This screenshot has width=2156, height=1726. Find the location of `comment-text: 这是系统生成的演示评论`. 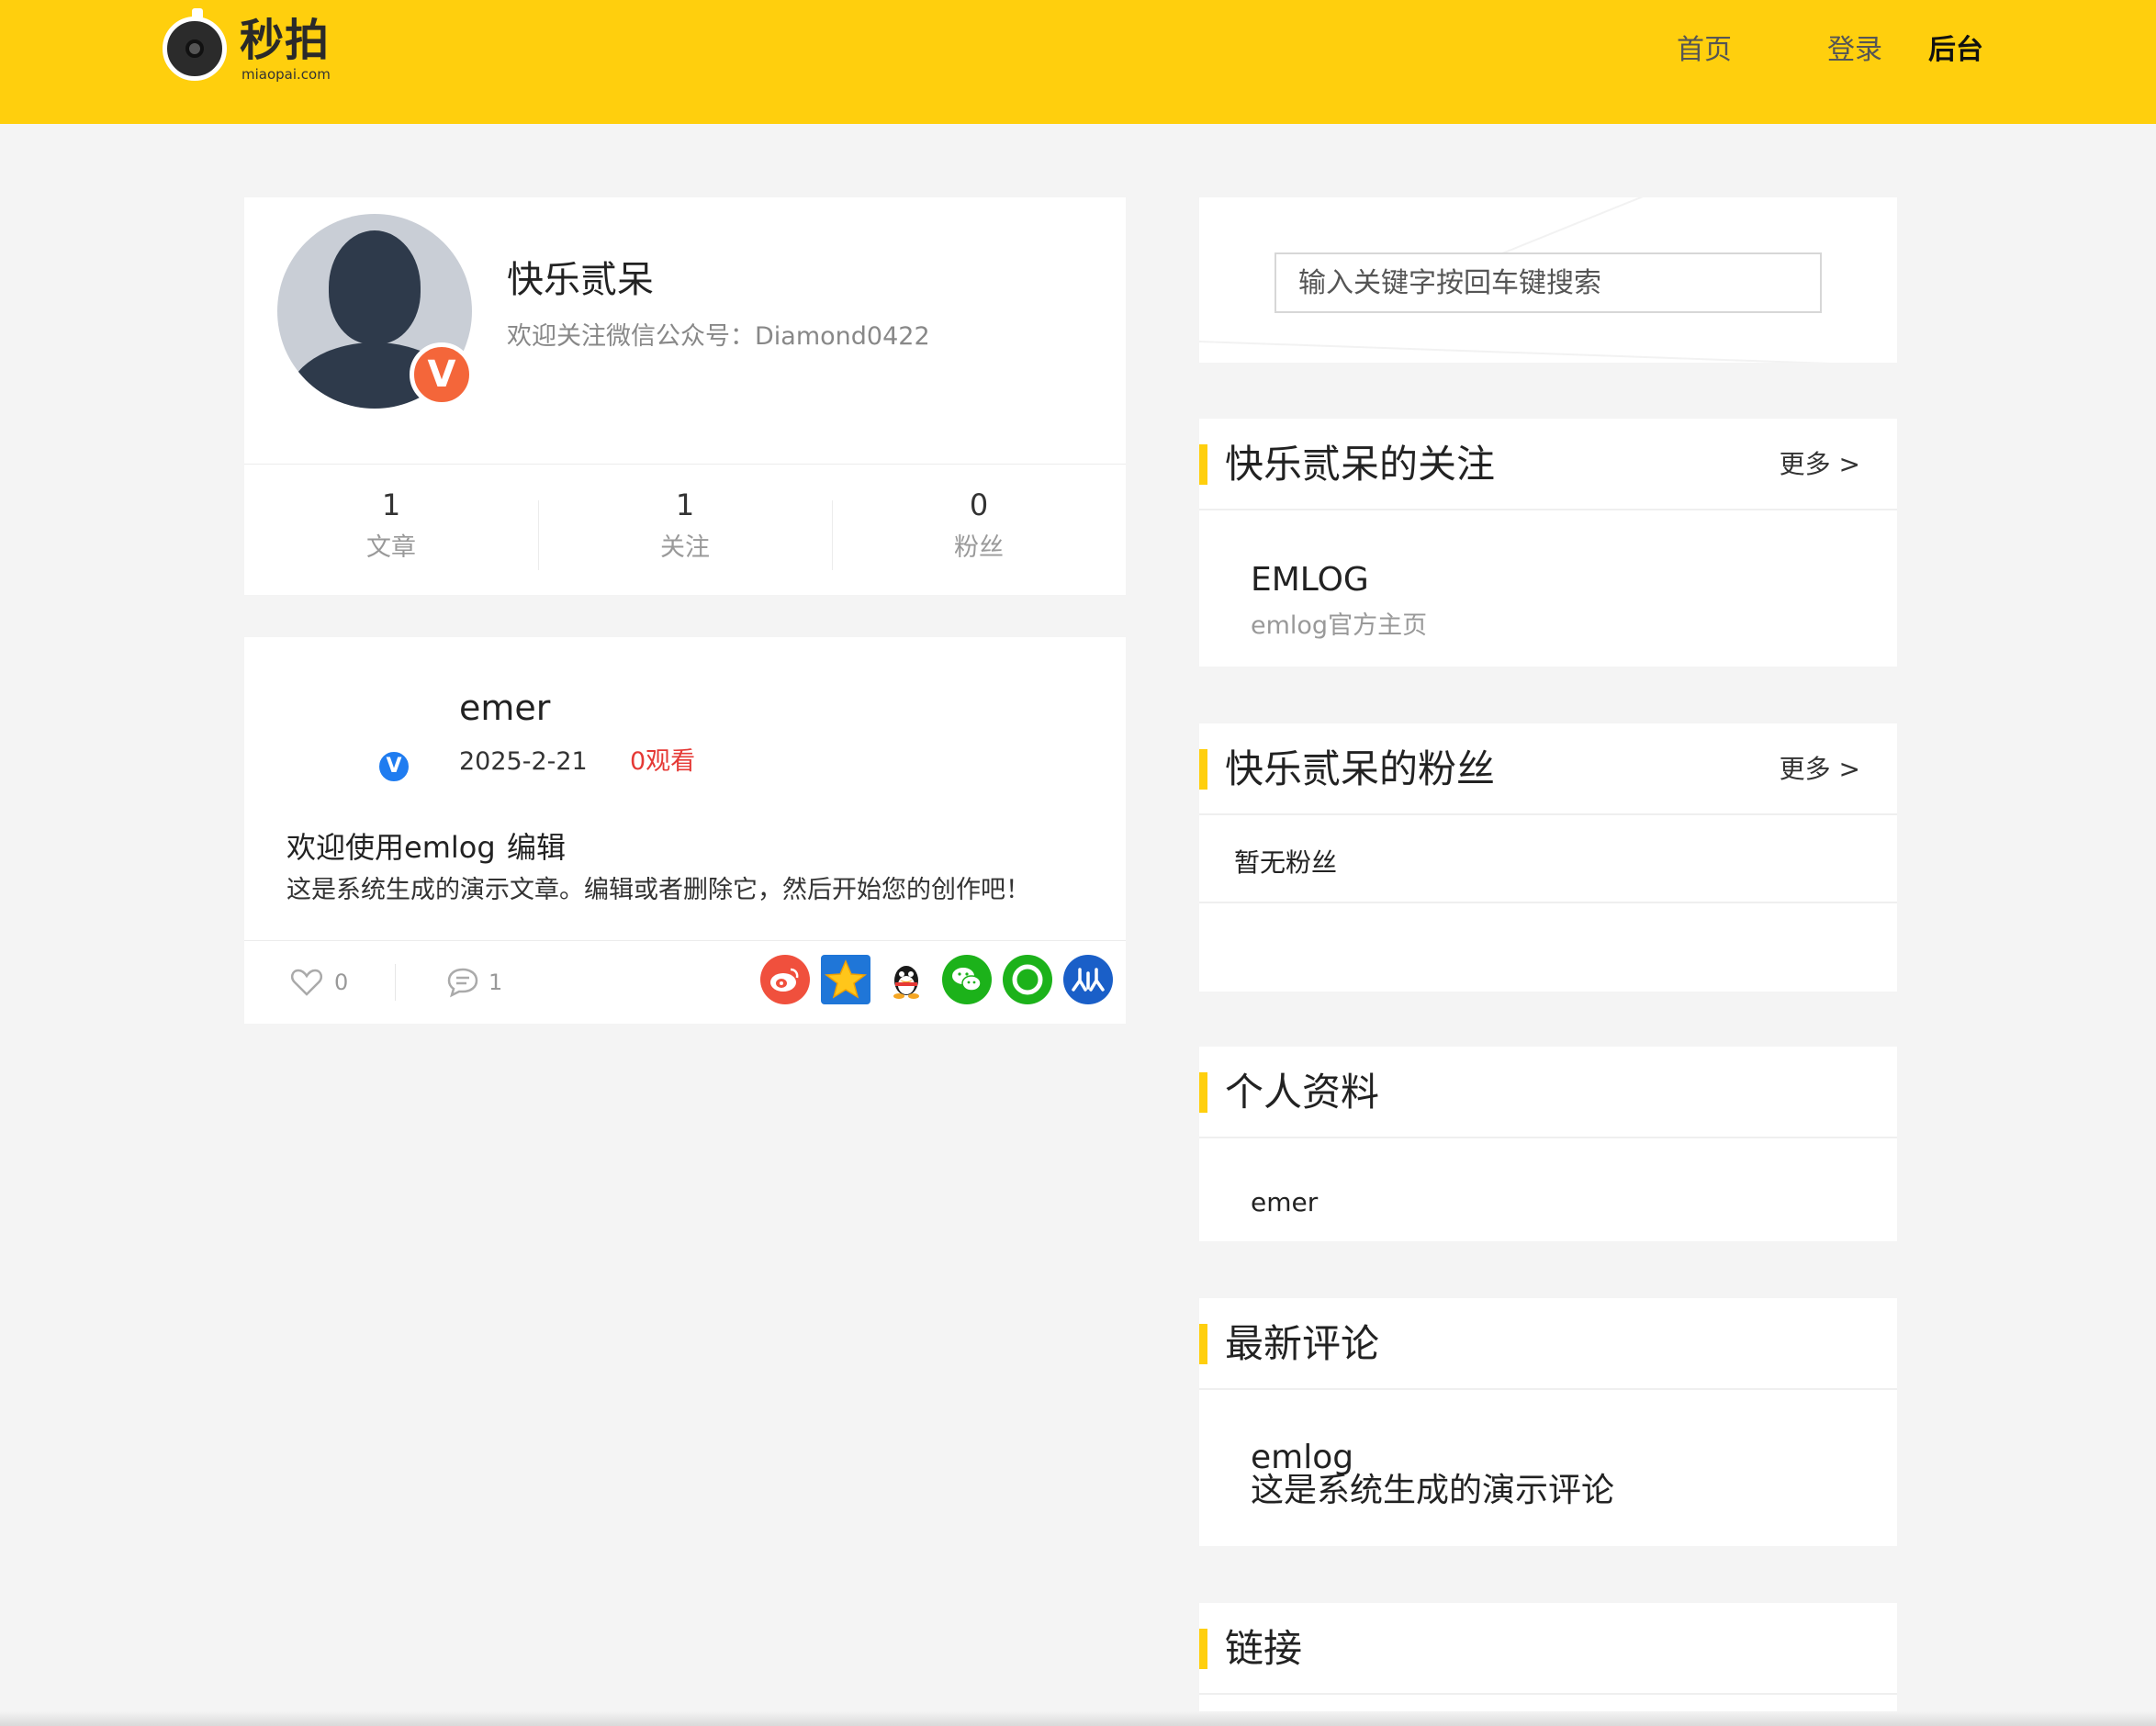

comment-text: 这是系统生成的演示评论 is located at coordinates (1432, 1491).